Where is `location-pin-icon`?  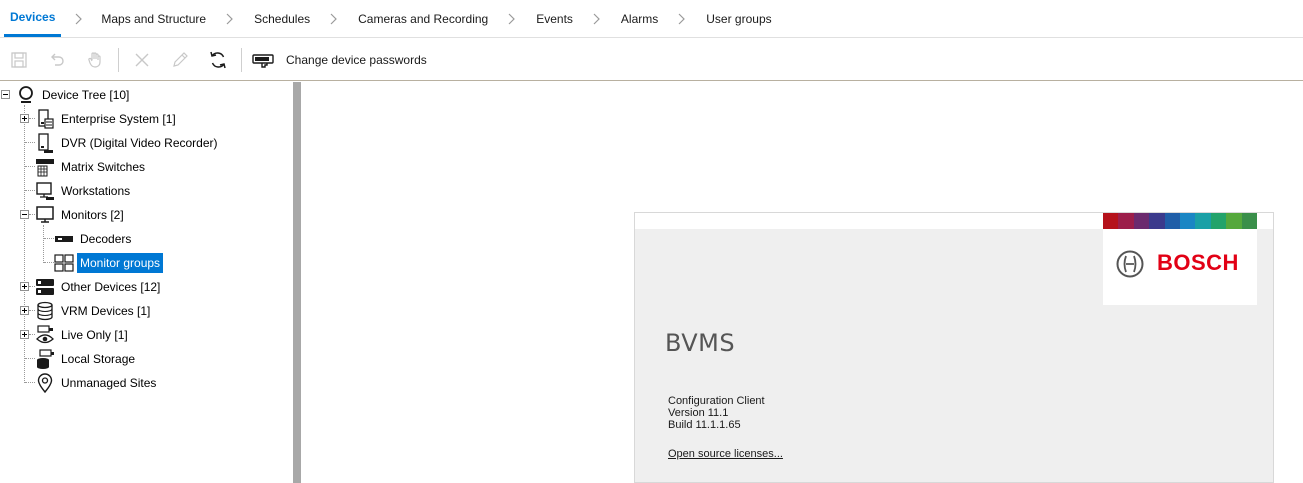
location-pin-icon is located at coordinates (45, 383).